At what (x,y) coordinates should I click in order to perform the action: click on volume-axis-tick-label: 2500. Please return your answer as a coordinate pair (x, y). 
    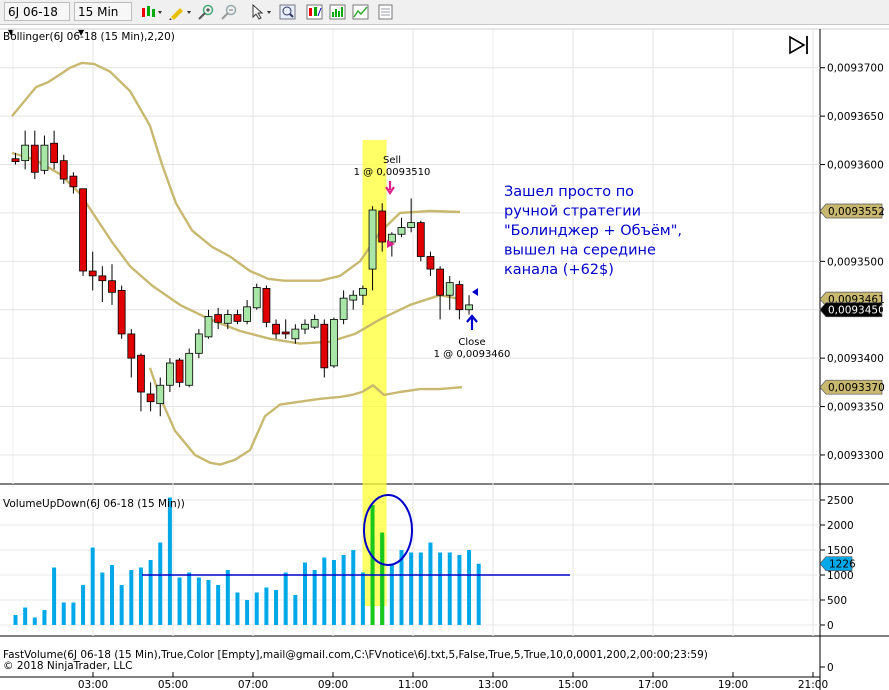
    Looking at the image, I should click on (840, 501).